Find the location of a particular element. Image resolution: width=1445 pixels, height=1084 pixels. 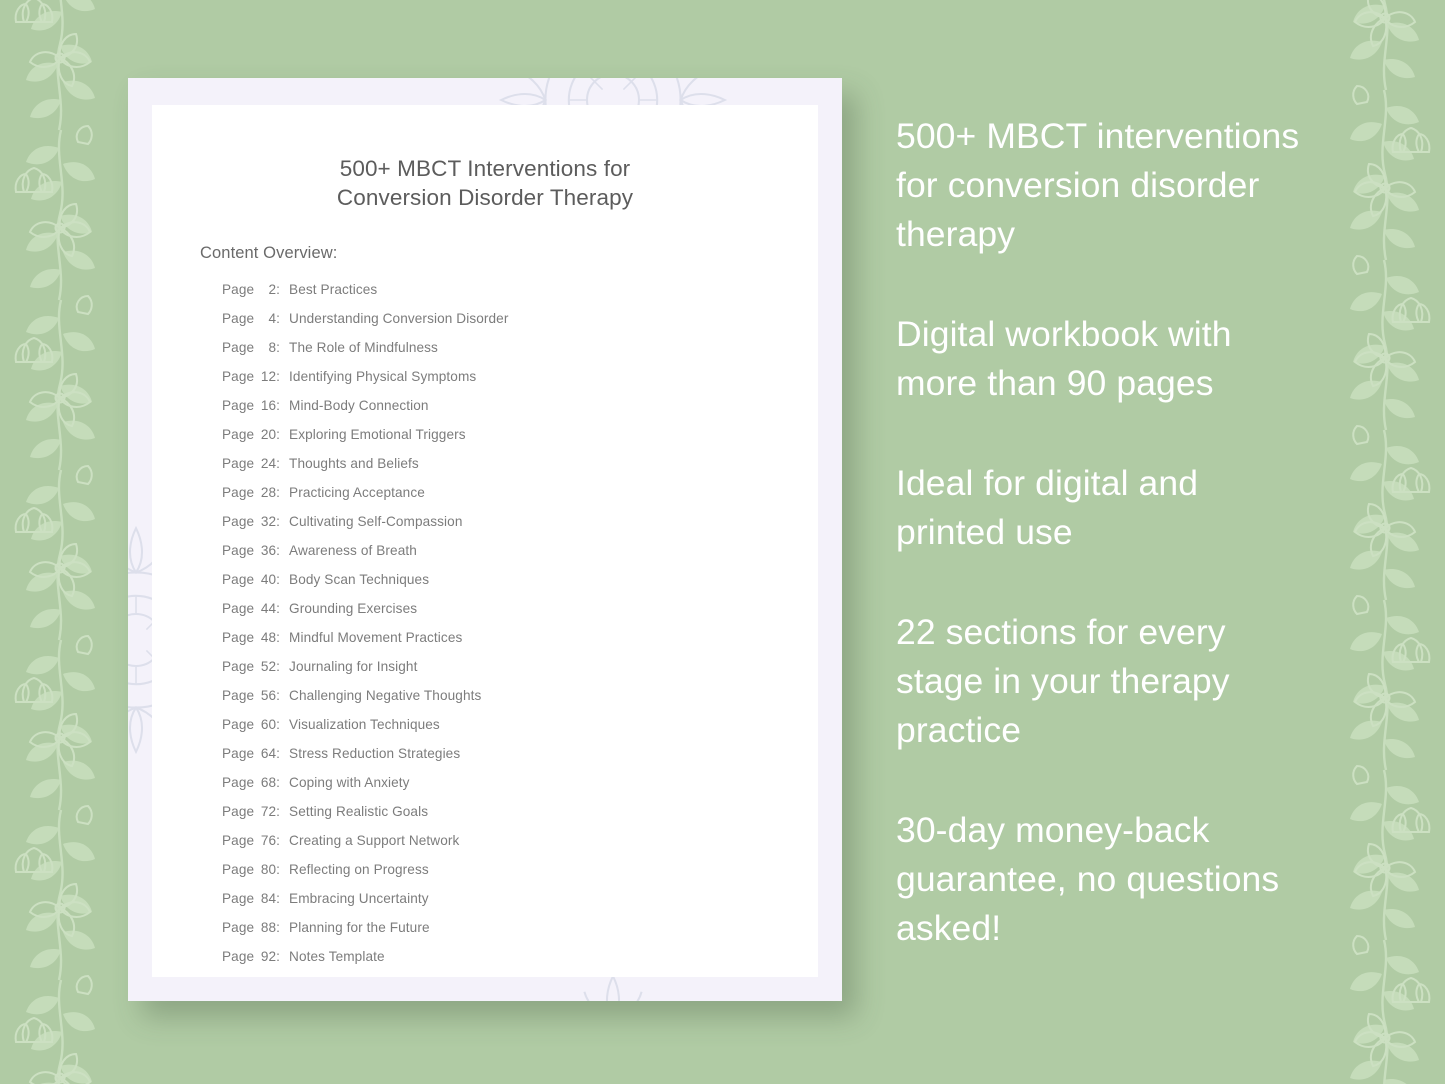

toc-page-number: 48 is located at coordinates (268, 637).